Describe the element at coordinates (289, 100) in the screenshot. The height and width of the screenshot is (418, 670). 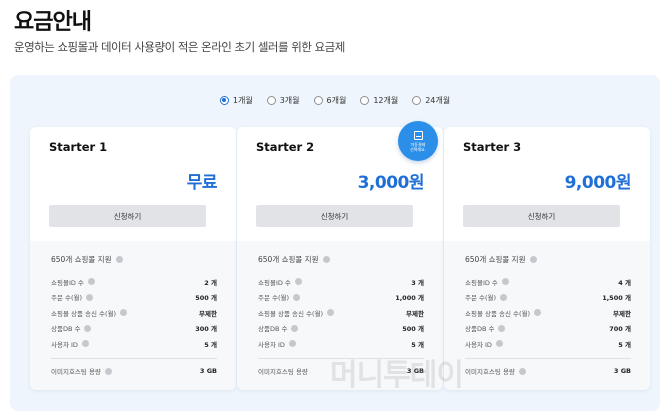
I see `period-label: 3개월` at that location.